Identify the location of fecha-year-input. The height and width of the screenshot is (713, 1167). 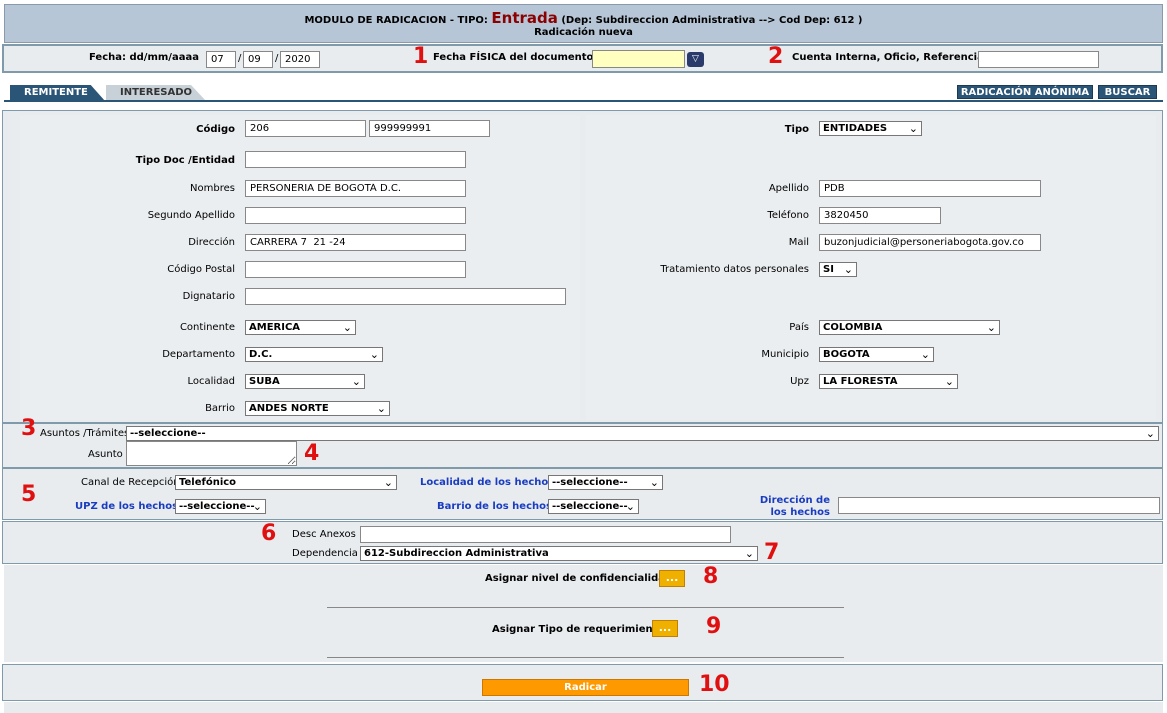
(300, 59).